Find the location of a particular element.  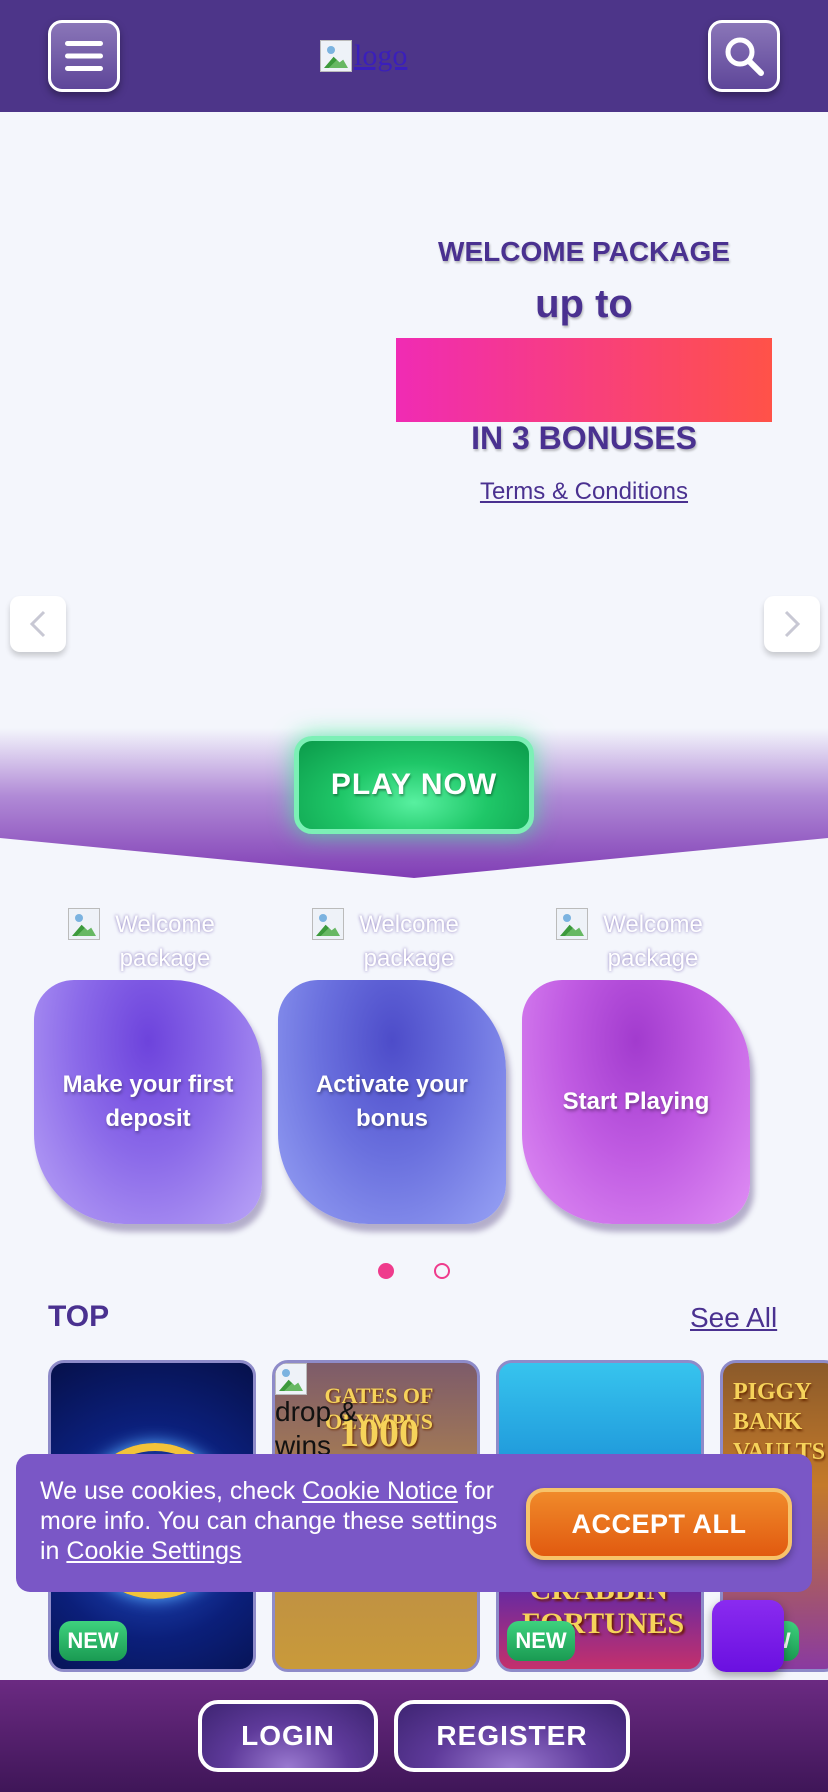

cookie-settings-link: Cookie Settings is located at coordinates (153, 1551).